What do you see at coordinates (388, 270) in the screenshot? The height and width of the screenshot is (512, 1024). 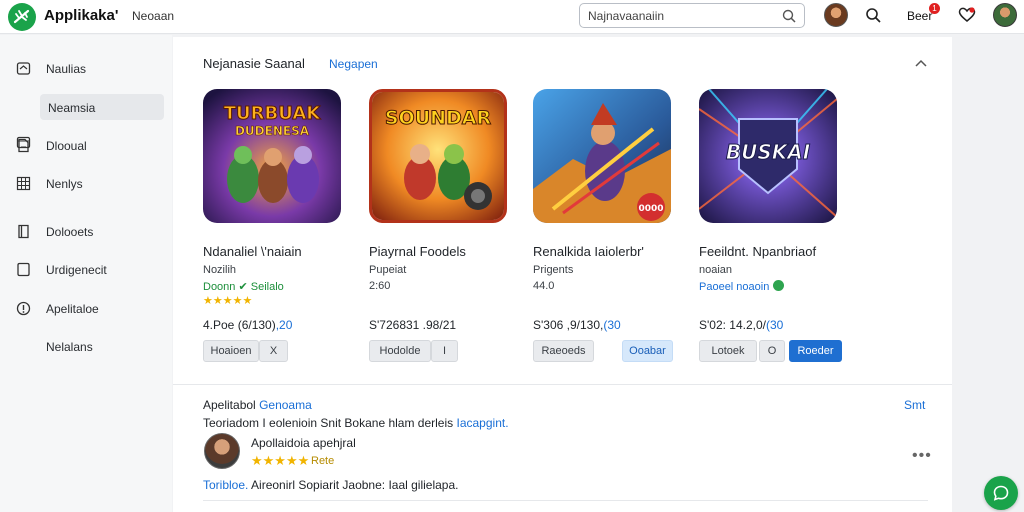 I see `app-meta: Pupeiat` at bounding box center [388, 270].